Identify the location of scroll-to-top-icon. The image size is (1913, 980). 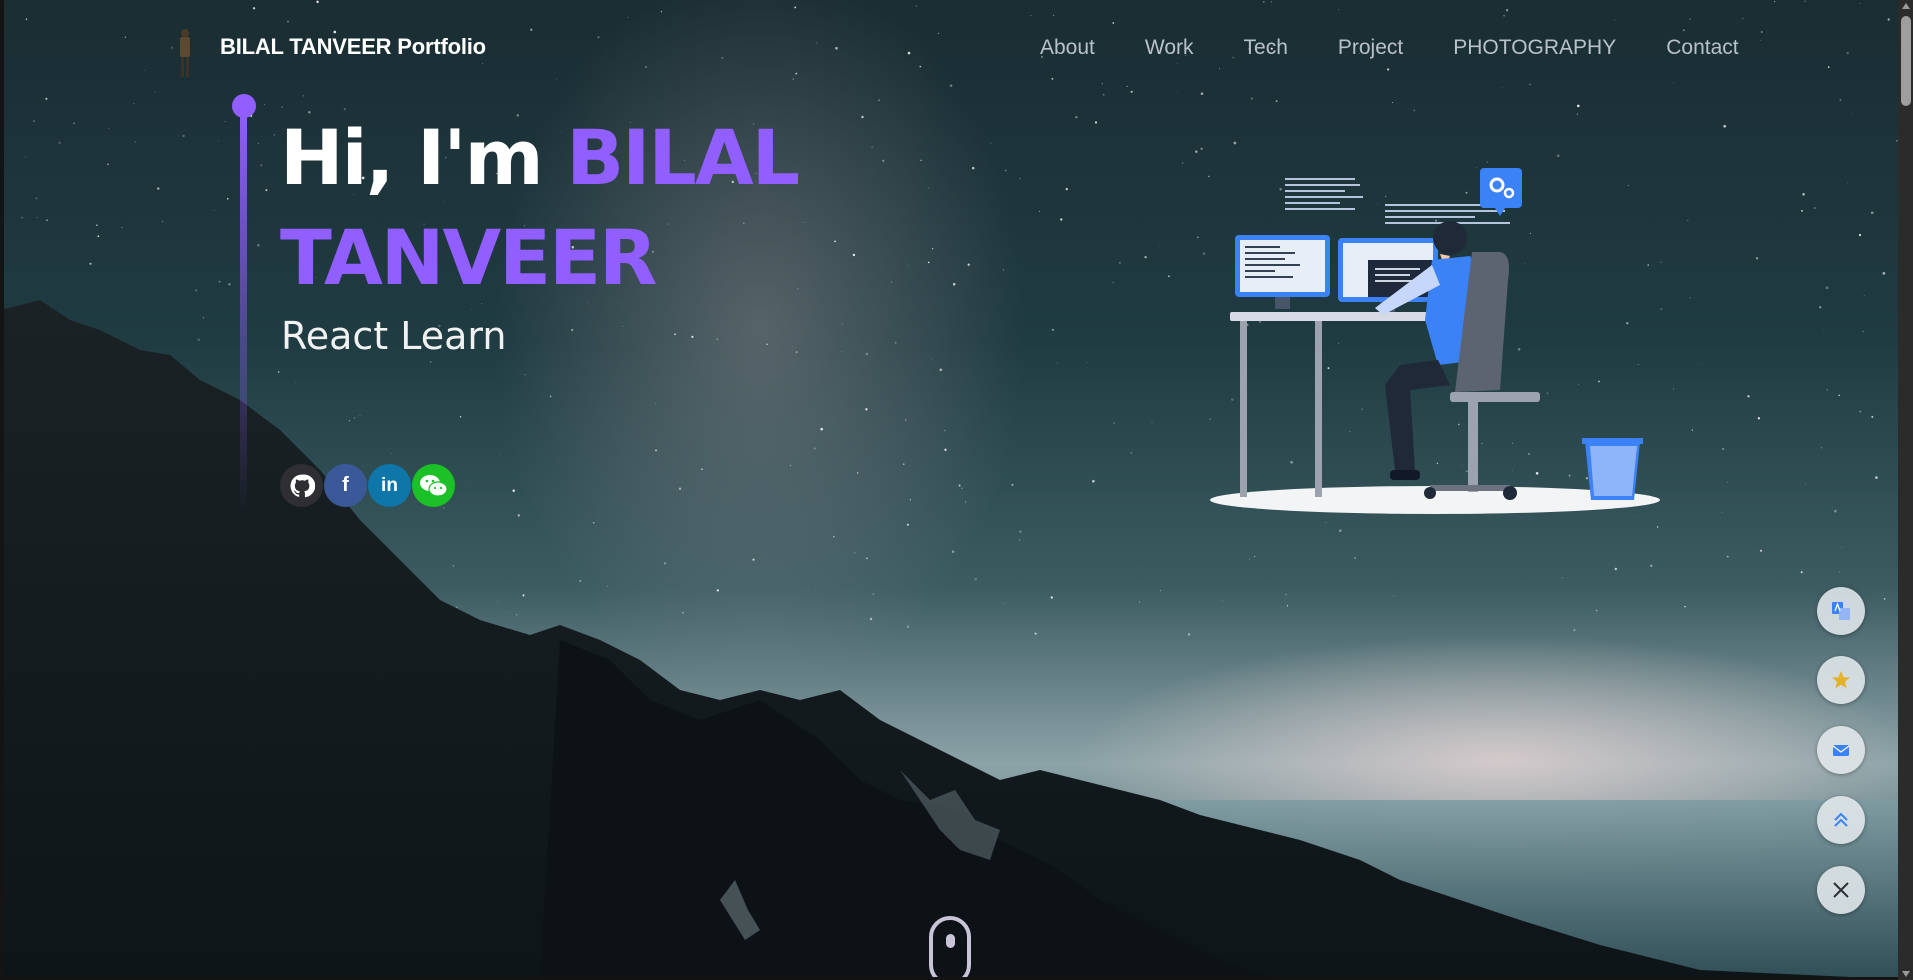
(1841, 819).